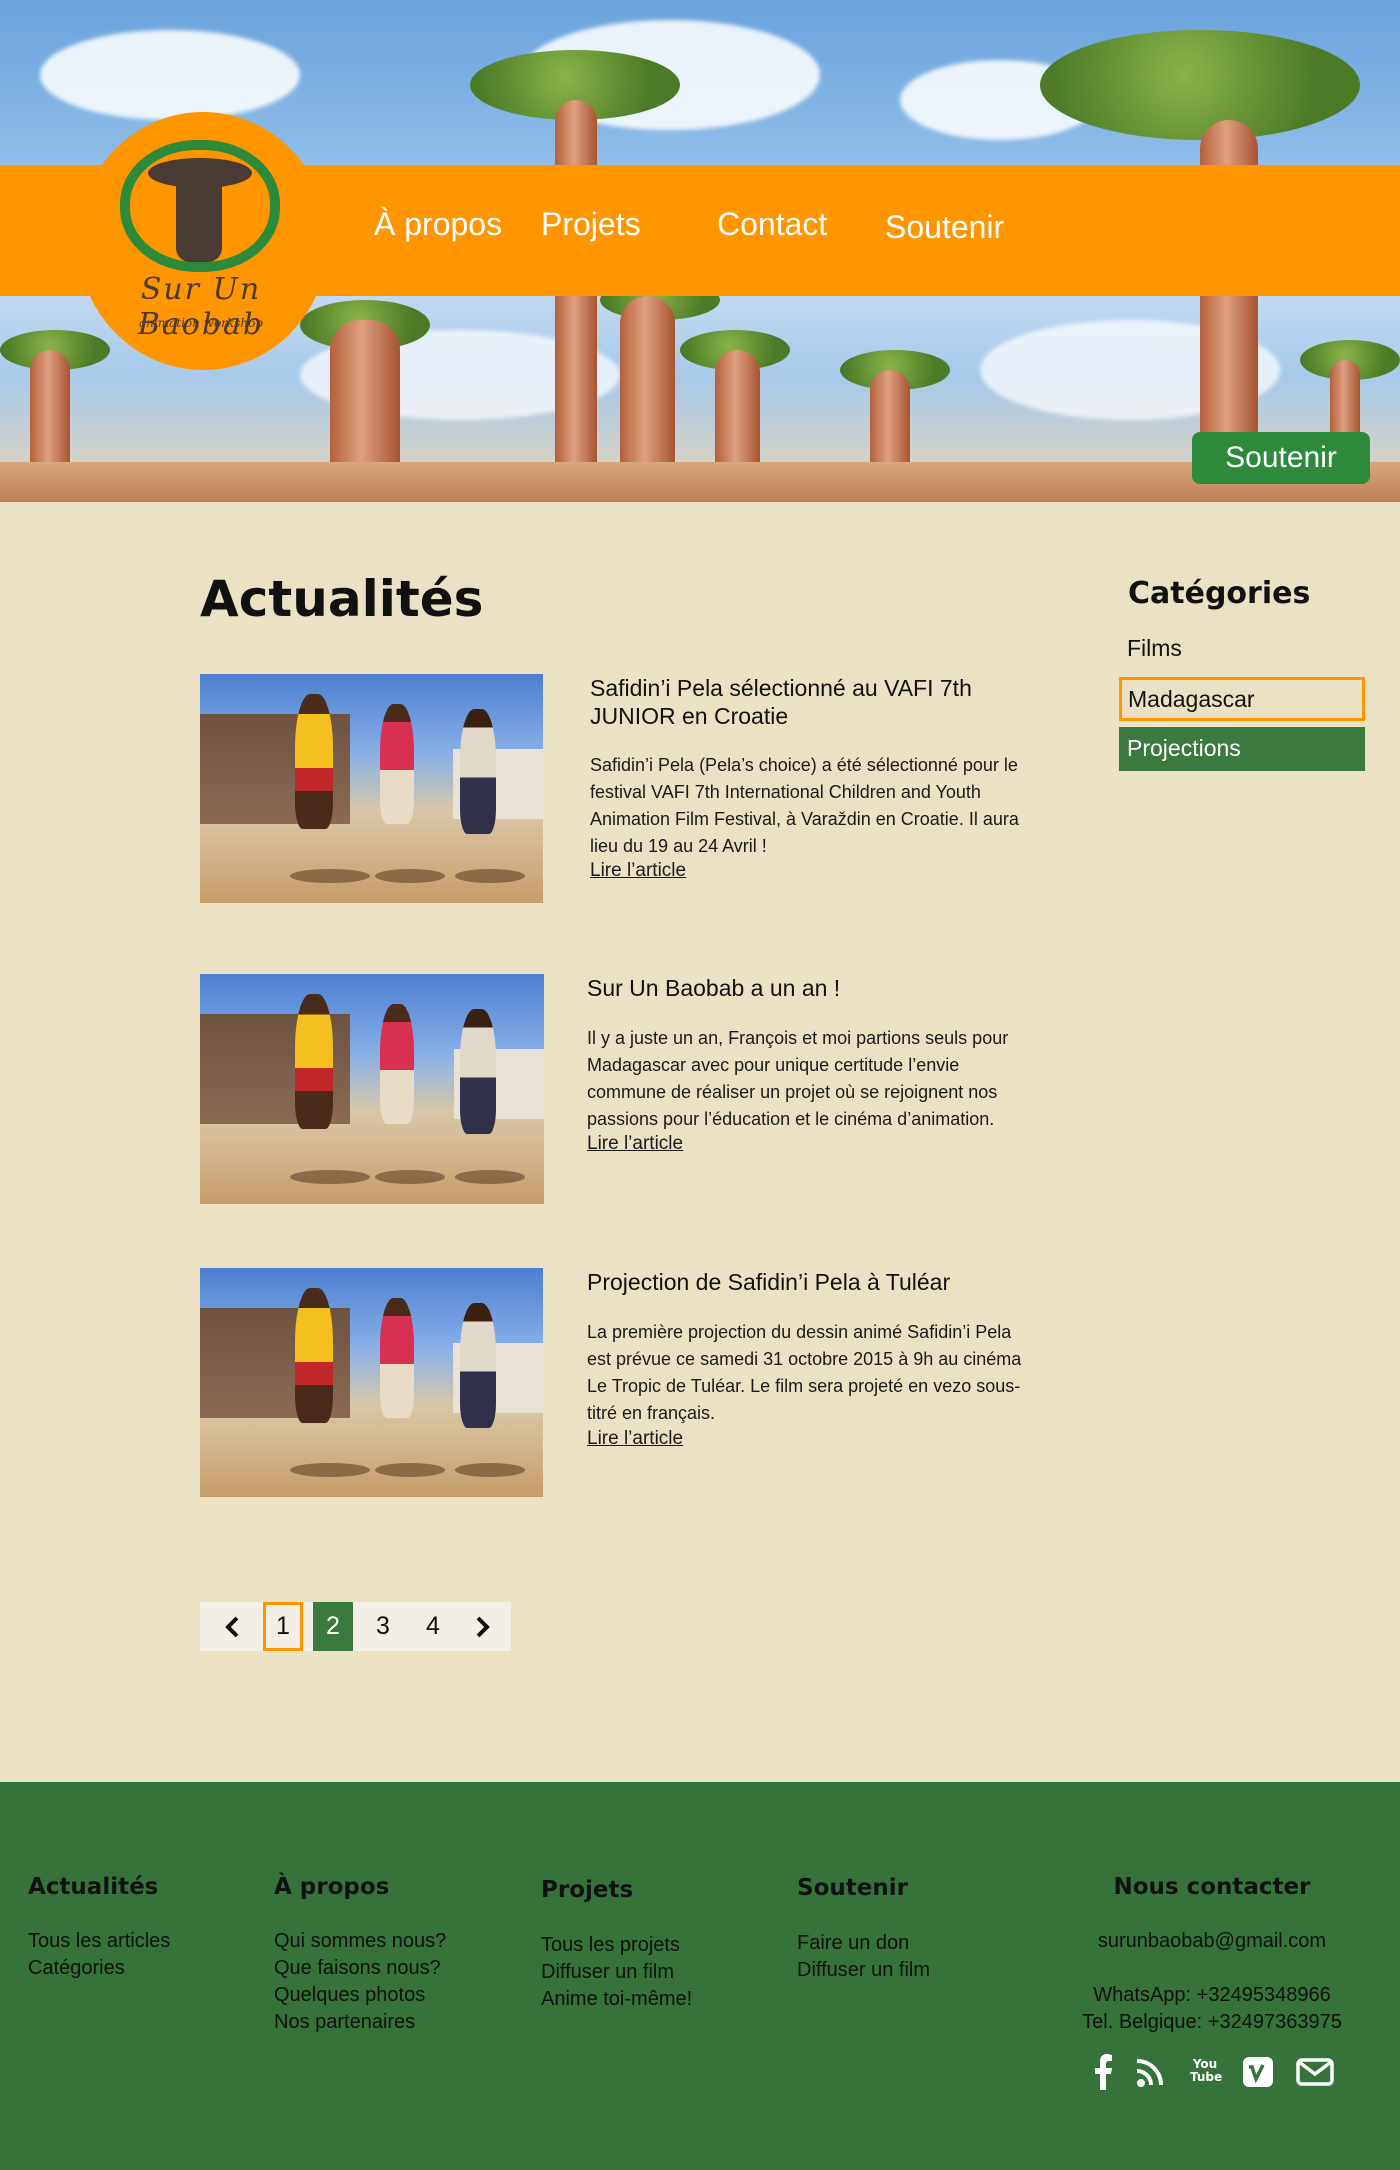  I want to click on nav-a-propos: À propos, so click(438, 224).